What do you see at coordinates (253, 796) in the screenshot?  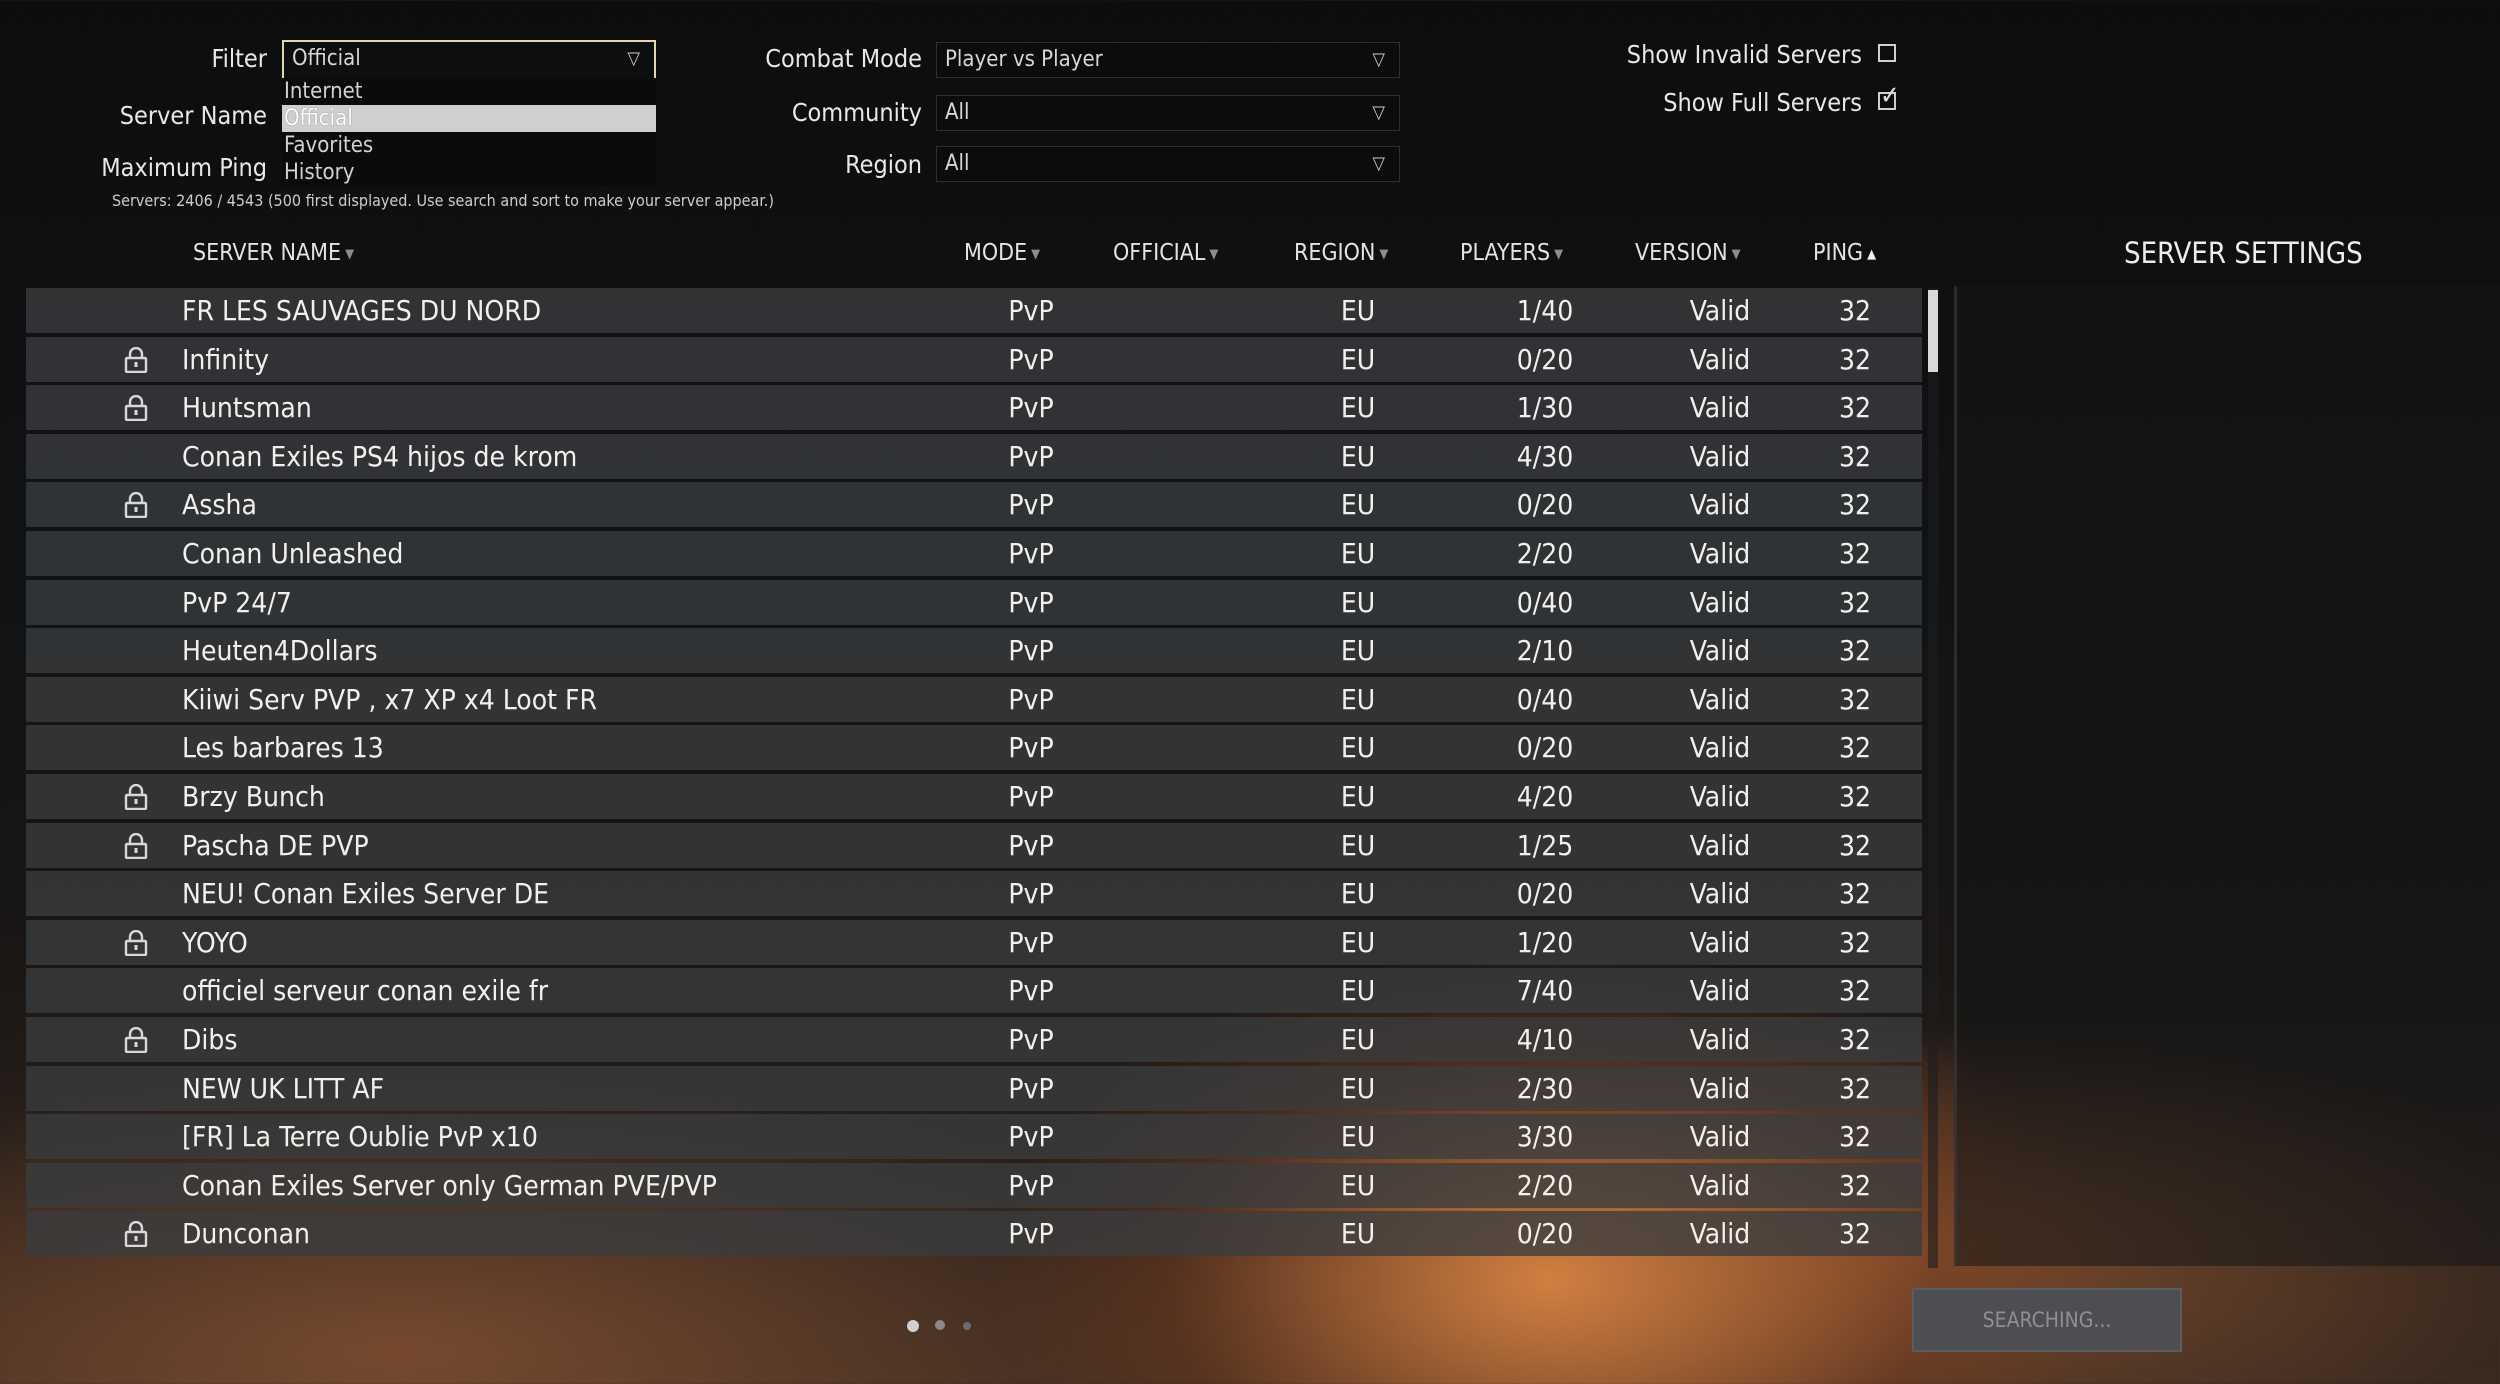 I see `server-name-cell: Brzy Bunch` at bounding box center [253, 796].